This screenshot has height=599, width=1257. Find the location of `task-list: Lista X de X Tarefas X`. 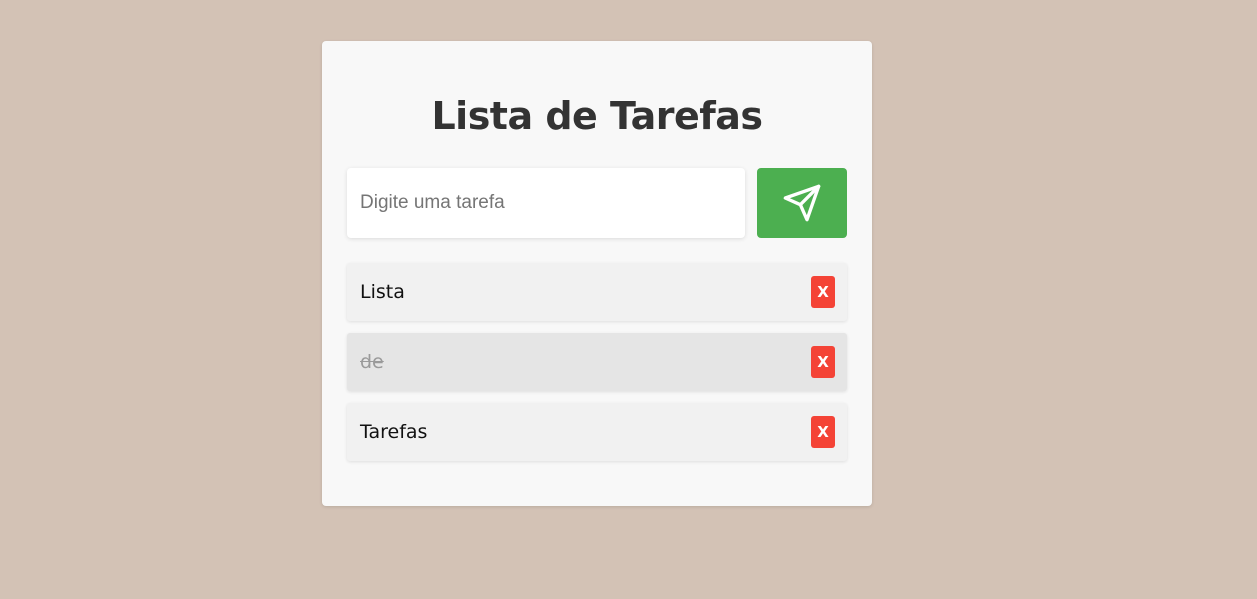

task-list: Lista X de X Tarefas X is located at coordinates (597, 368).